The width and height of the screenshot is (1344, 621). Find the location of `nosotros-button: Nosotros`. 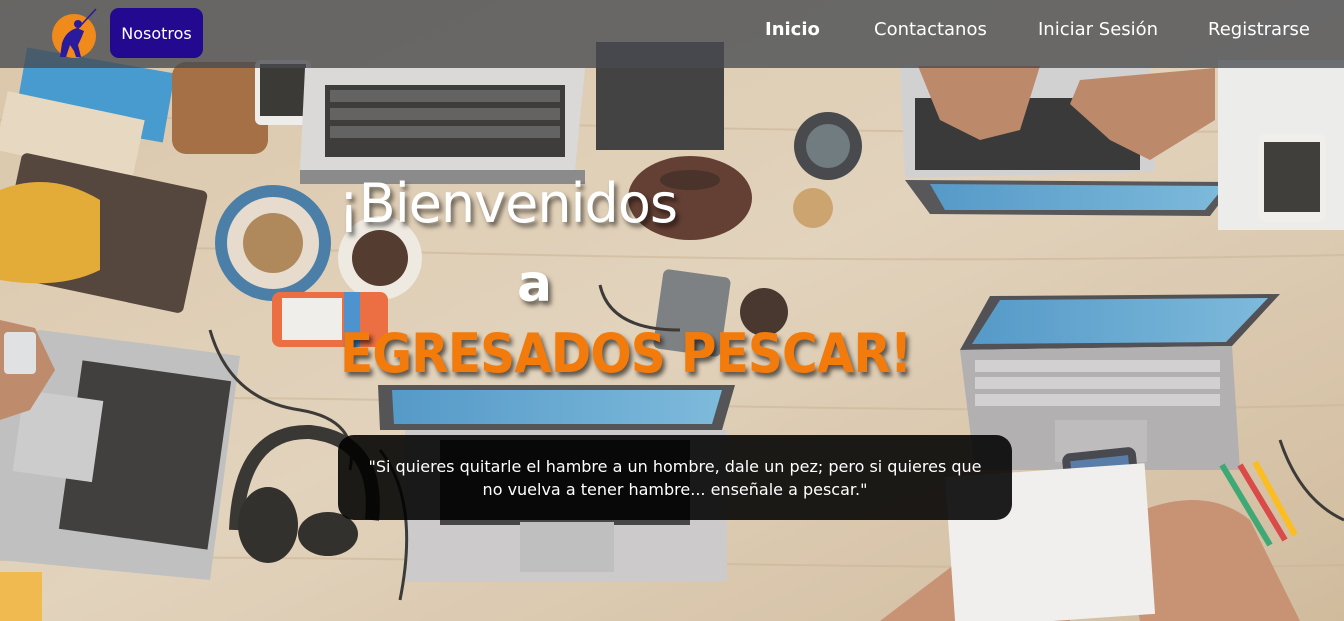

nosotros-button: Nosotros is located at coordinates (156, 33).